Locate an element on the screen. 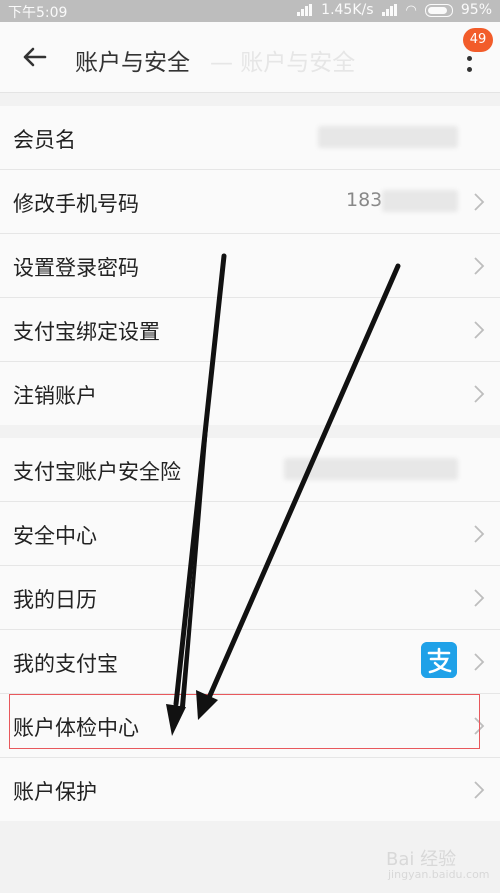 The image size is (500, 893). battery-icon is located at coordinates (438, 10).